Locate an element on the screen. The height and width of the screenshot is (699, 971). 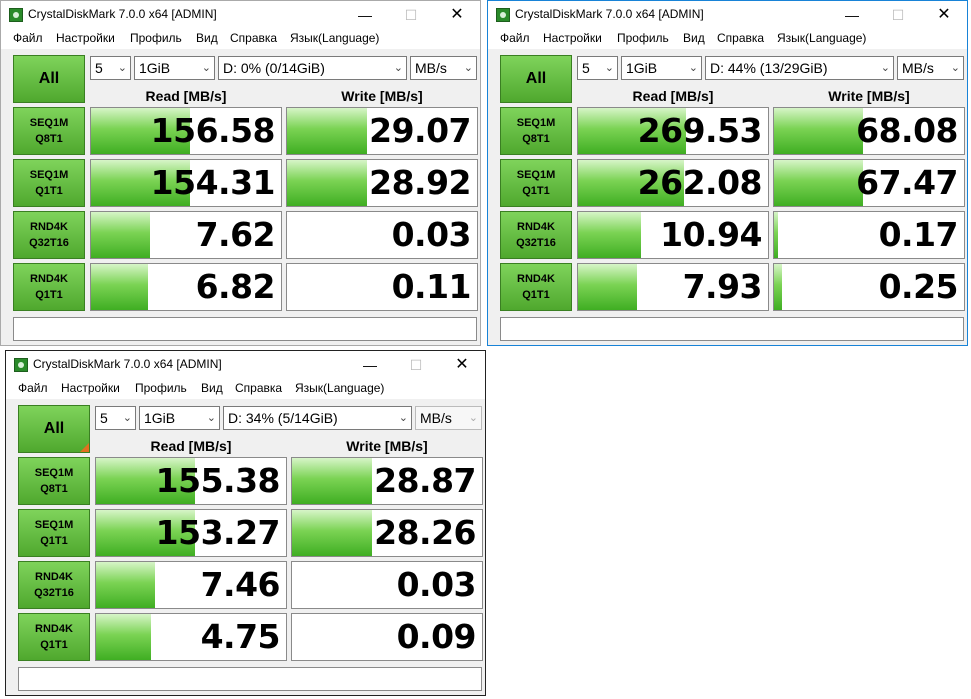
write-result: 0.11 is located at coordinates (382, 287).